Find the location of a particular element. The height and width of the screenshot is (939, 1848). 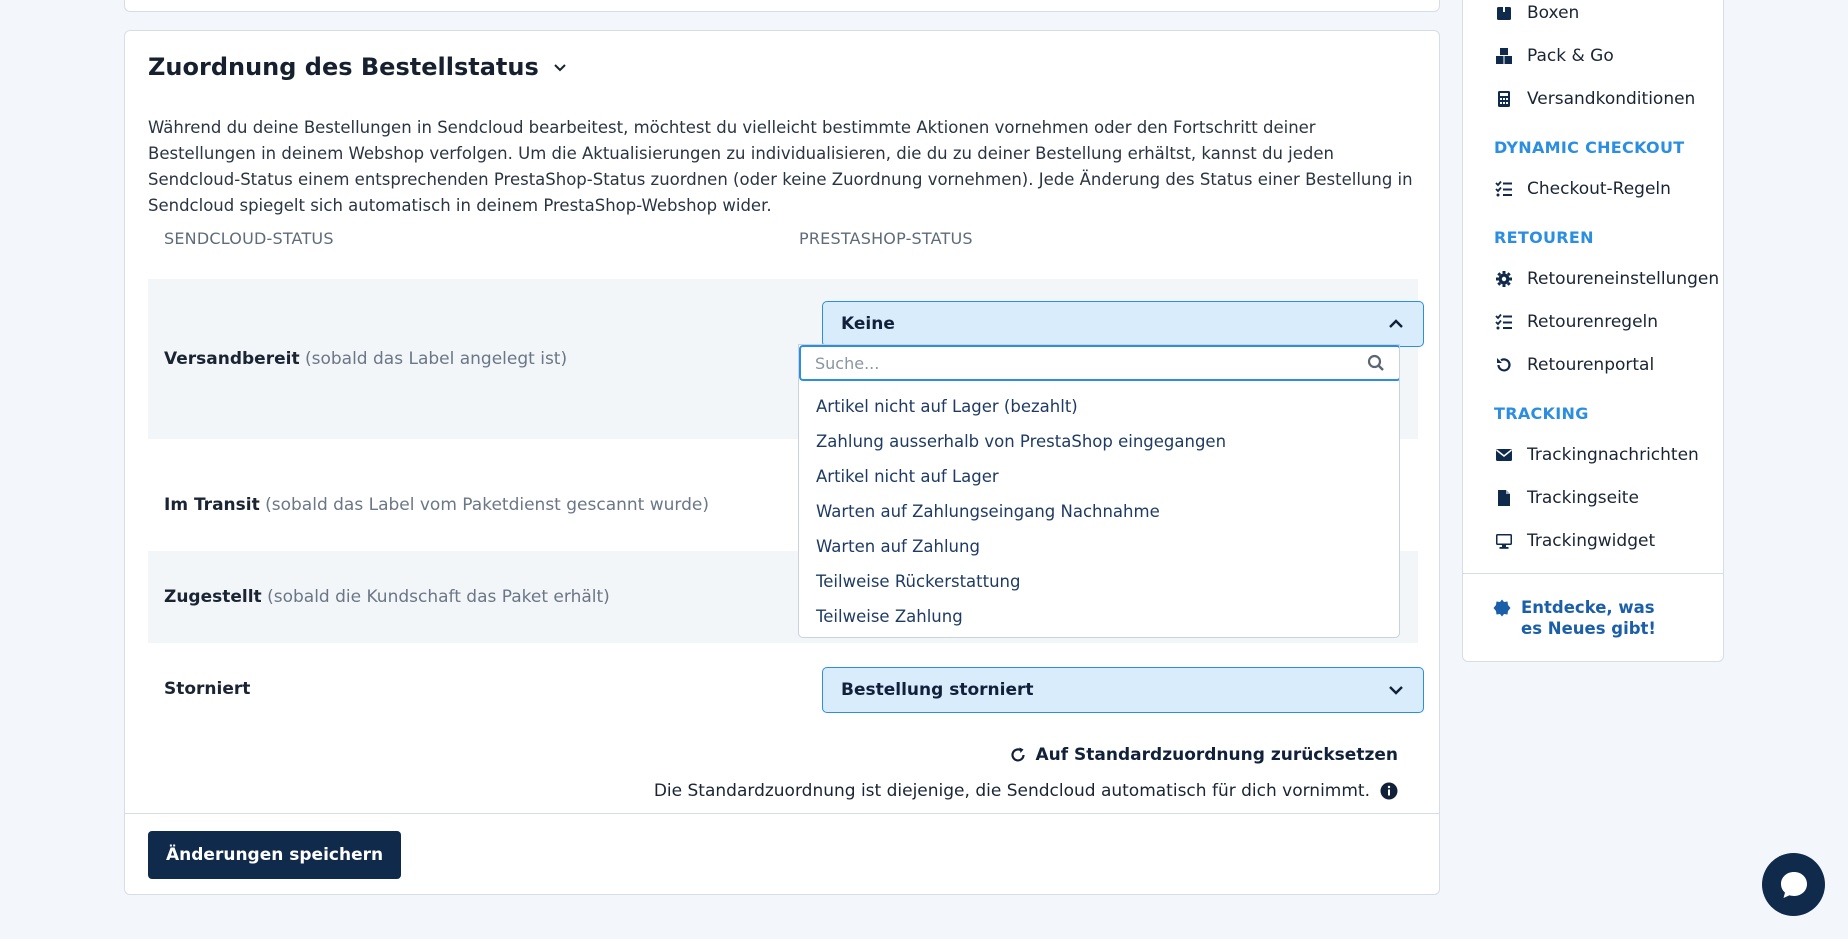

card-footer-divider is located at coordinates (782, 813).